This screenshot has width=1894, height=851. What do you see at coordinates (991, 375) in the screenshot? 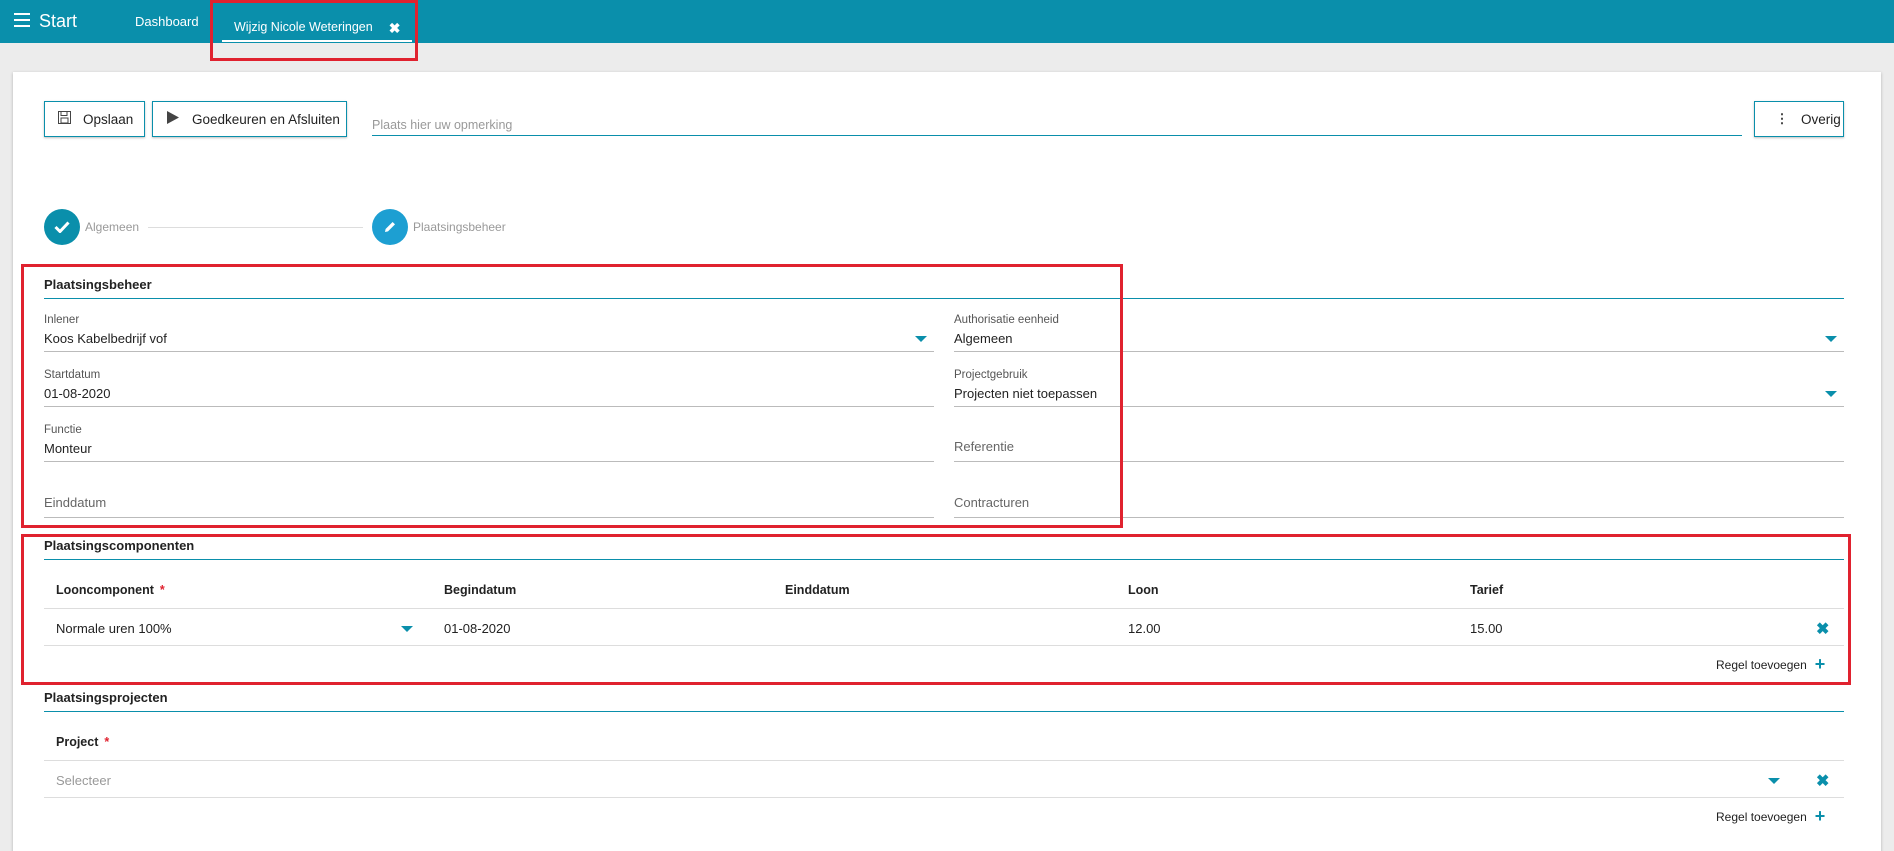
I see `projectgebruik-label: Projectgebruik` at bounding box center [991, 375].